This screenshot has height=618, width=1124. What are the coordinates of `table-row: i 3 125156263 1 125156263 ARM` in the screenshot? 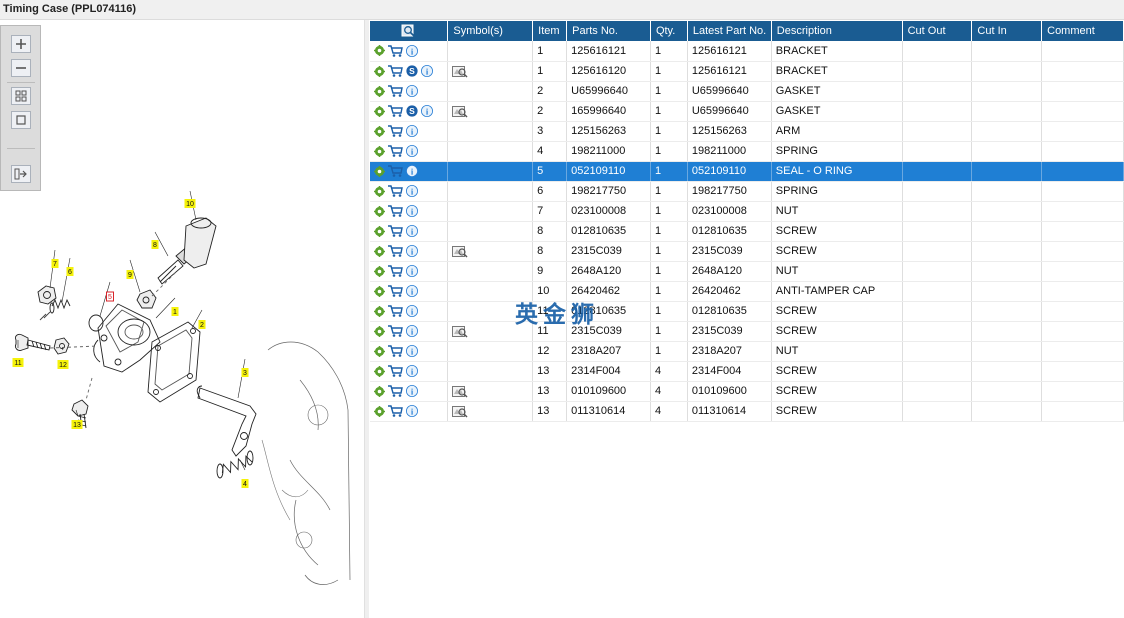 It's located at (747, 131).